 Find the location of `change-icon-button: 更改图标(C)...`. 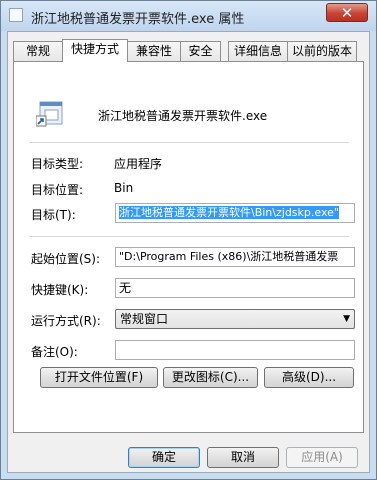

change-icon-button: 更改图标(C)... is located at coordinates (210, 377).